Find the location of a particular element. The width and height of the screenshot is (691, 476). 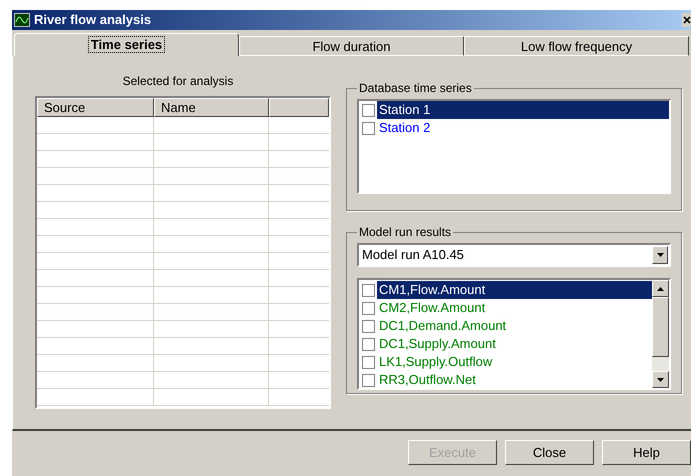

scroll-down-button is located at coordinates (660, 379).